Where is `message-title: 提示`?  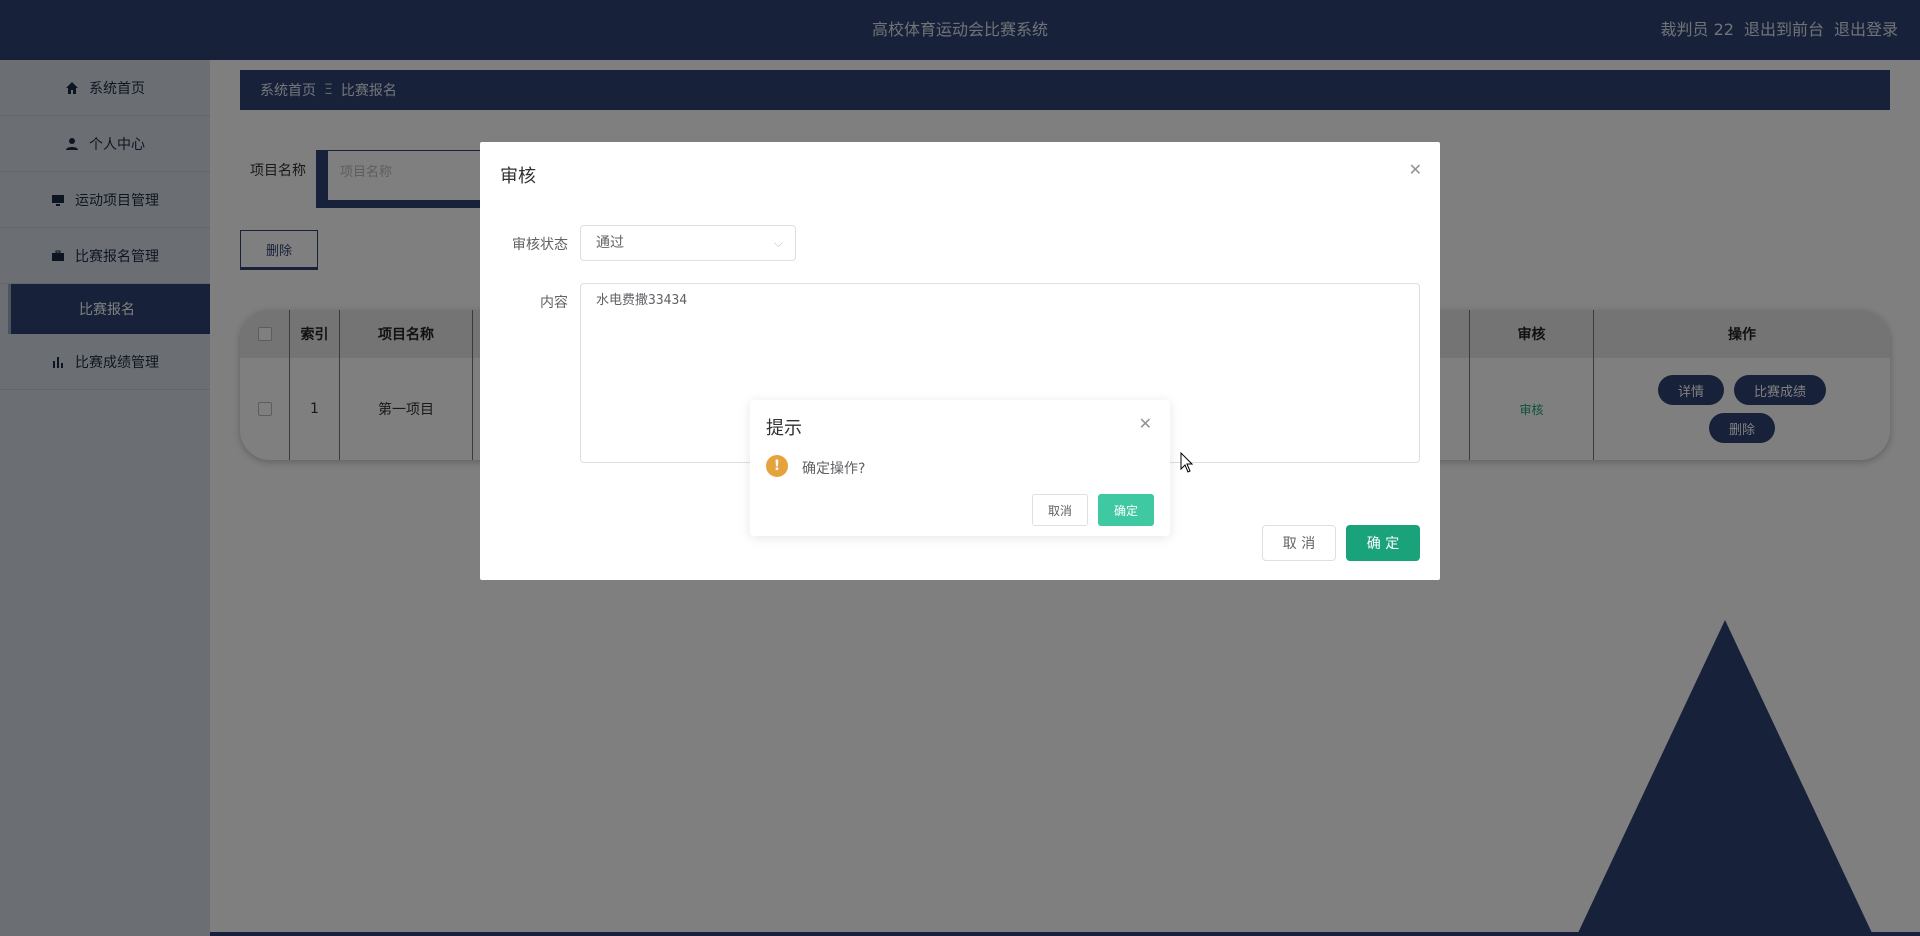
message-title: 提示 is located at coordinates (784, 428).